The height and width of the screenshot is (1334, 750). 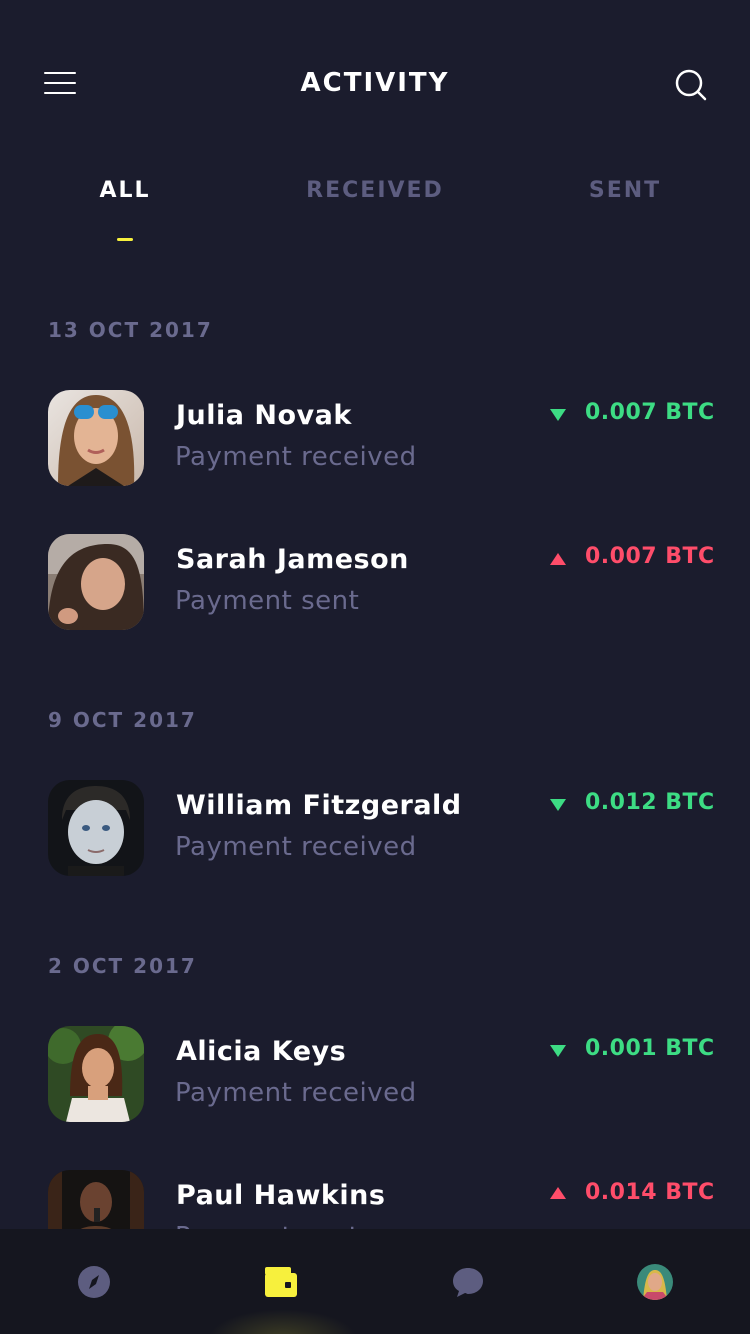 I want to click on transaction-amount: 0.001 BTC, so click(x=650, y=1048).